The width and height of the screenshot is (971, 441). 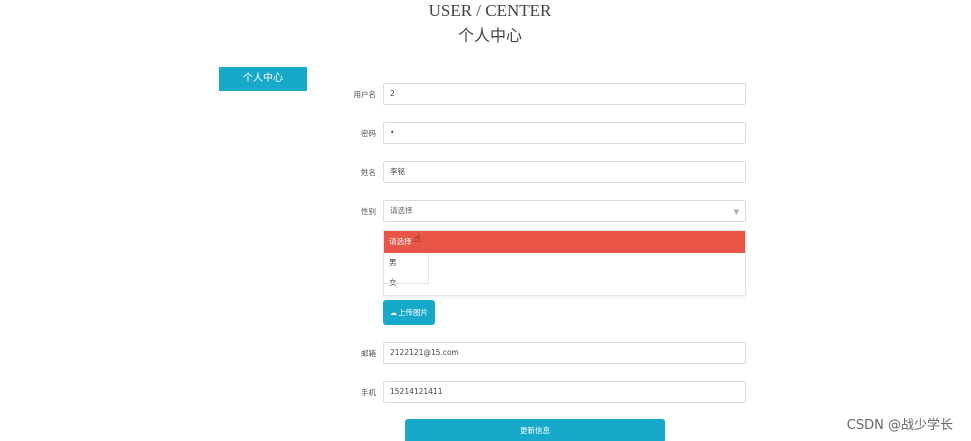 I want to click on gender-option-female: 女, so click(x=564, y=283).